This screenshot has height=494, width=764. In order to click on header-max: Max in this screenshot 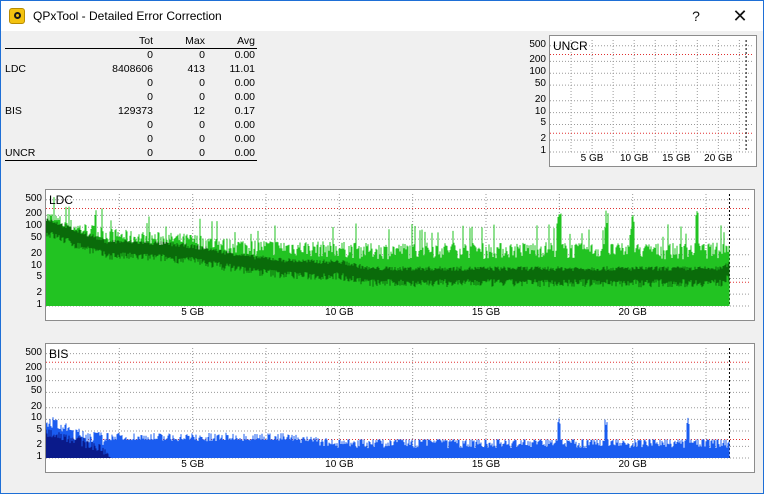, I will do `click(195, 41)`.